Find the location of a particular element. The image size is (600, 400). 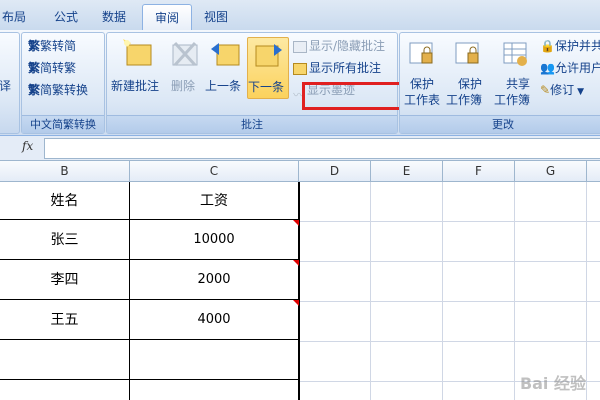

highlight-box is located at coordinates (355, 96).